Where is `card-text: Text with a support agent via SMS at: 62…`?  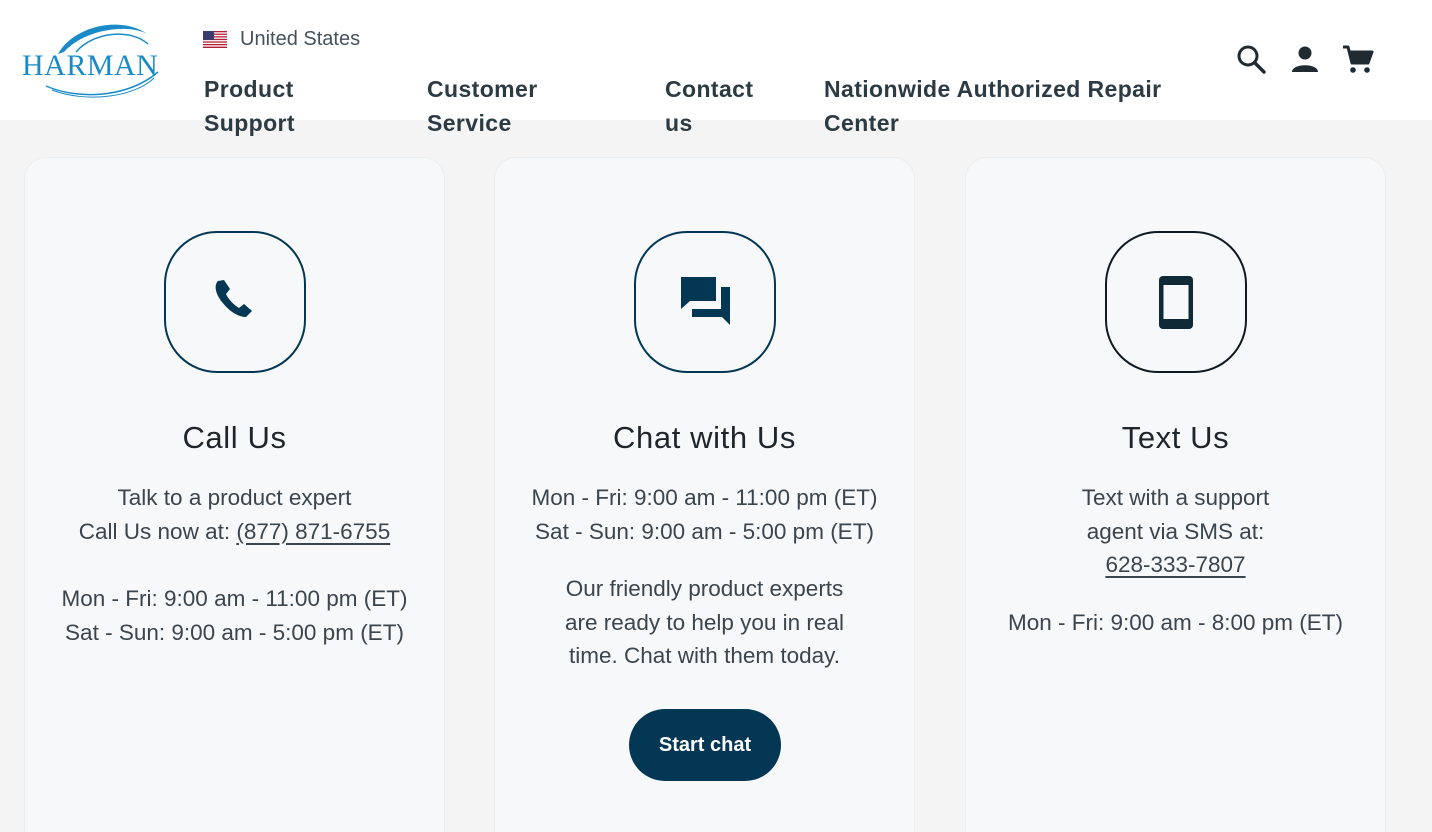
card-text: Text with a support agent via SMS at: 62… is located at coordinates (1175, 531).